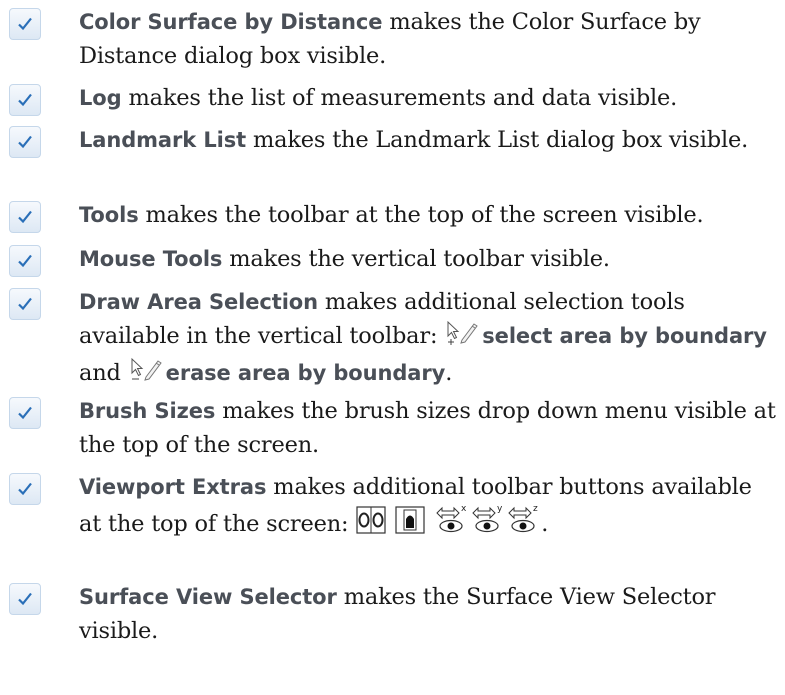 The width and height of the screenshot is (785, 695). I want to click on item-term: Draw Area Selection, so click(198, 302).